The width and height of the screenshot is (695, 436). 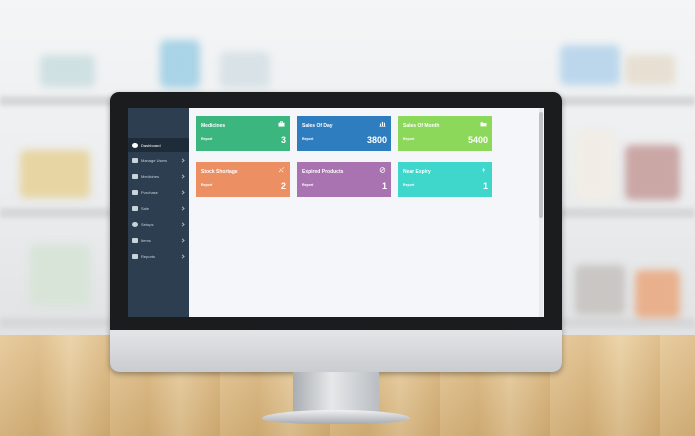 I want to click on bar-chart-icon, so click(x=382, y=124).